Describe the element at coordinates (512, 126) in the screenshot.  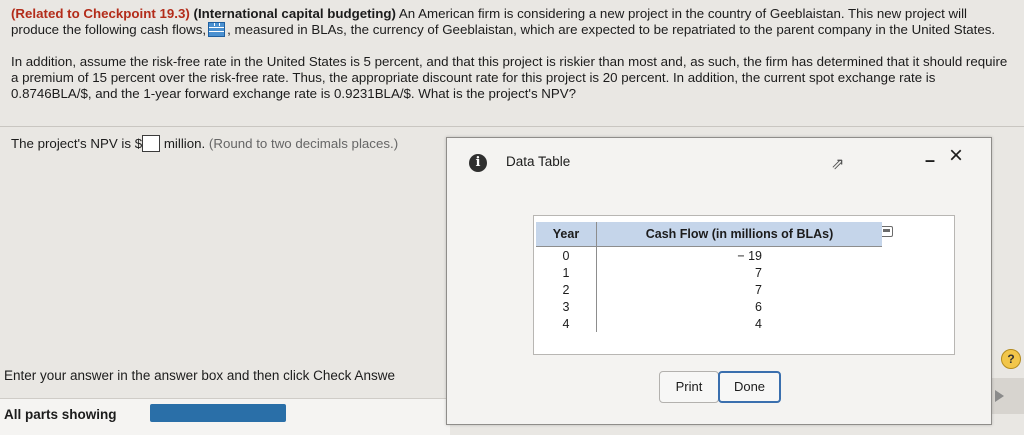
I see `divider` at that location.